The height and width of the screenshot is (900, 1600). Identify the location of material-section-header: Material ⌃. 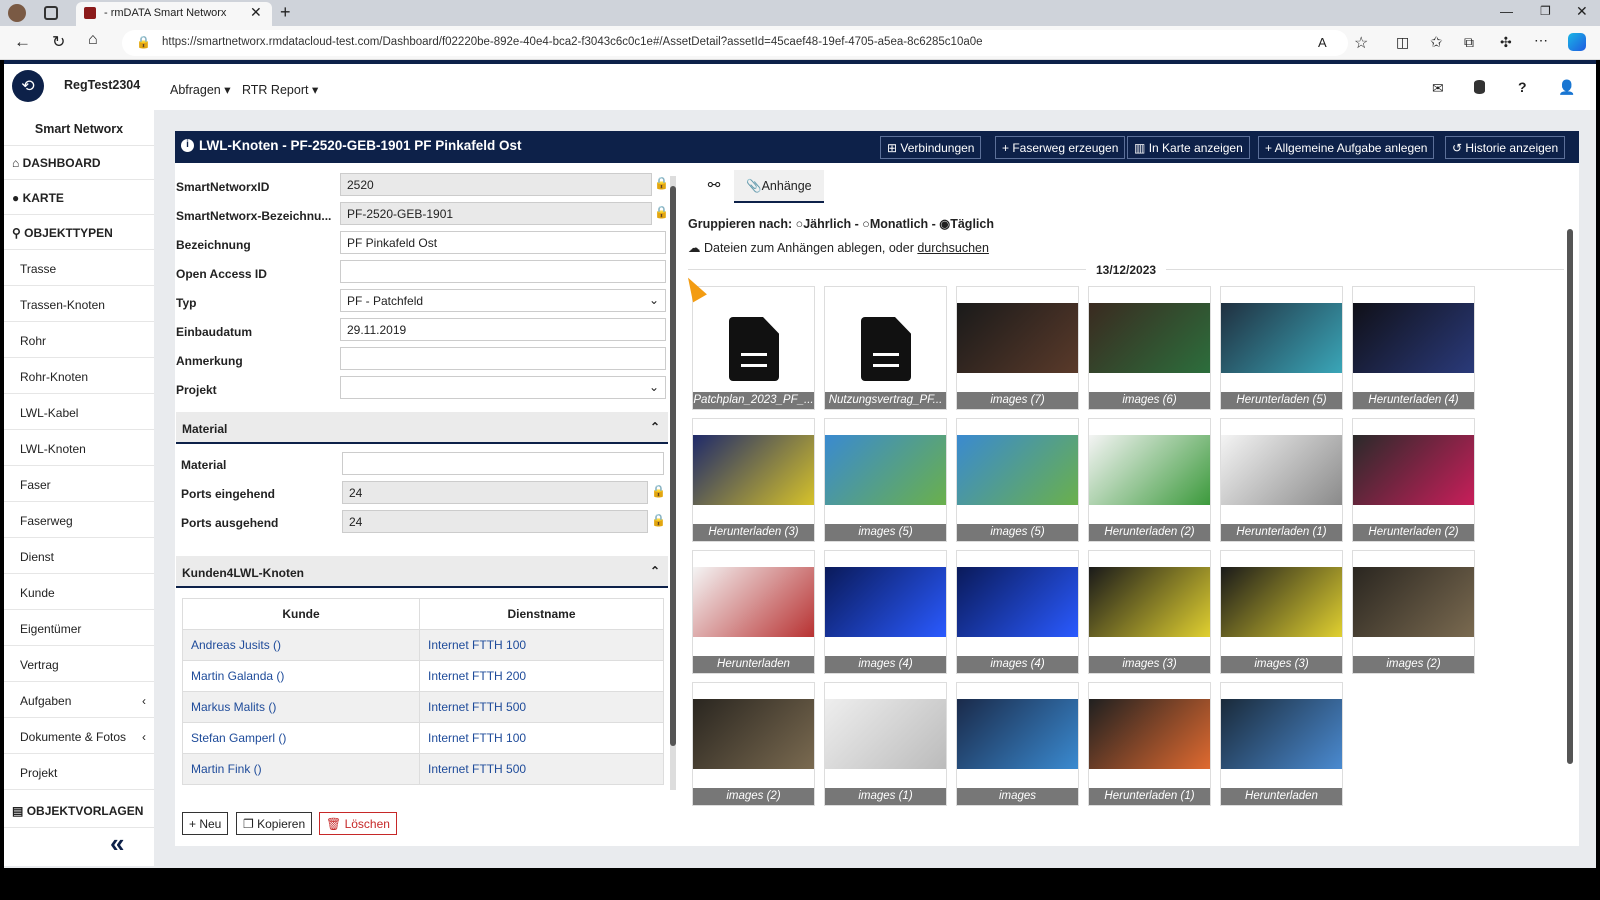
(422, 428).